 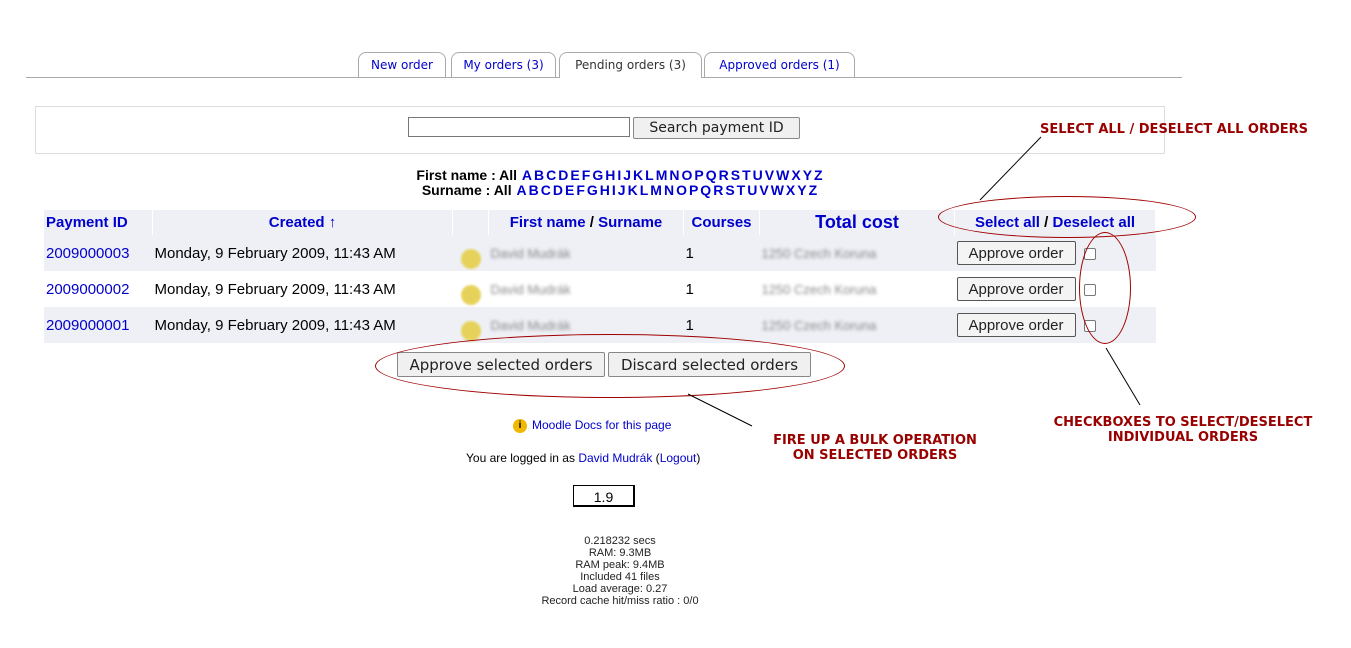 What do you see at coordinates (769, 175) in the screenshot?
I see `firstname-letter-v: V` at bounding box center [769, 175].